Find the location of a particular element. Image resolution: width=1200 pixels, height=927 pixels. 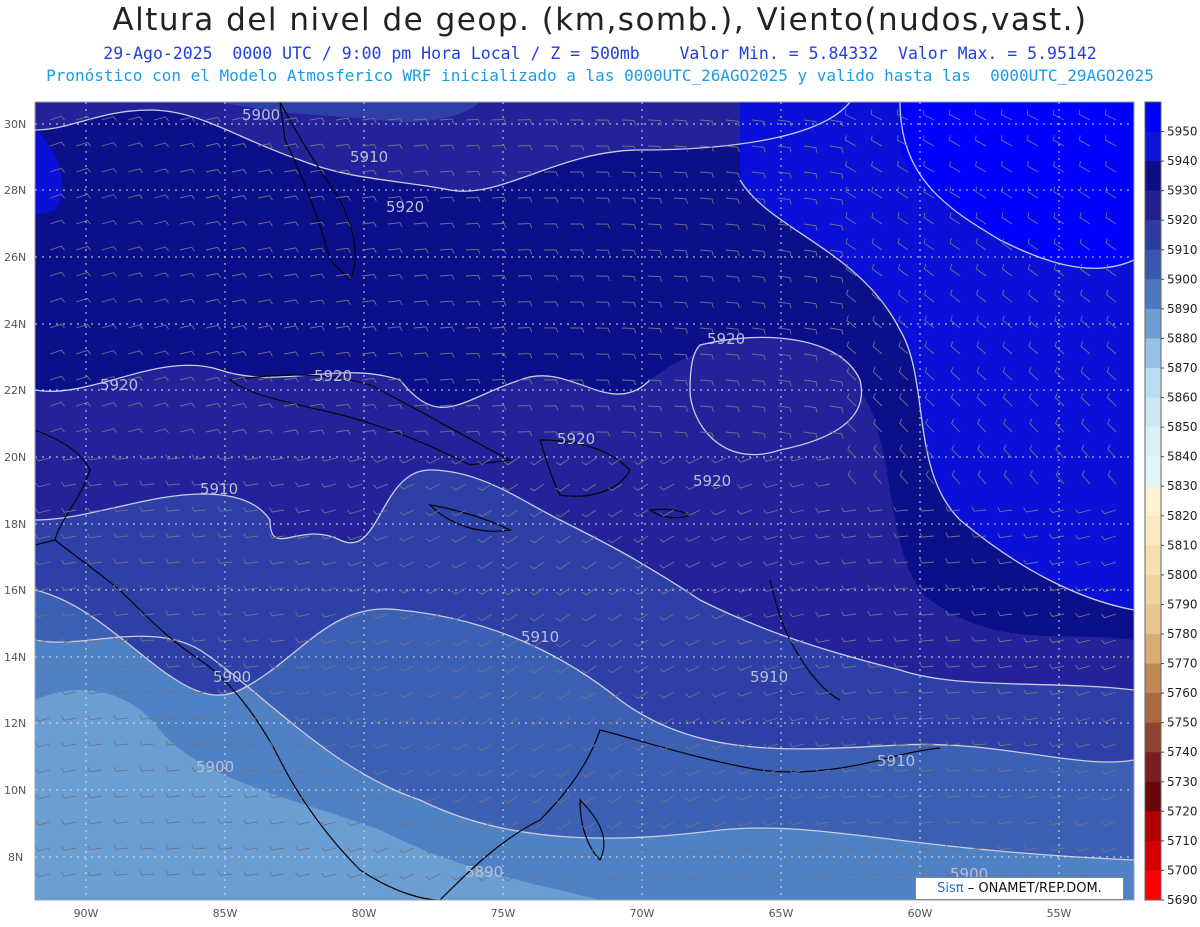

colorbar-label: 5710 is located at coordinates (1182, 841).